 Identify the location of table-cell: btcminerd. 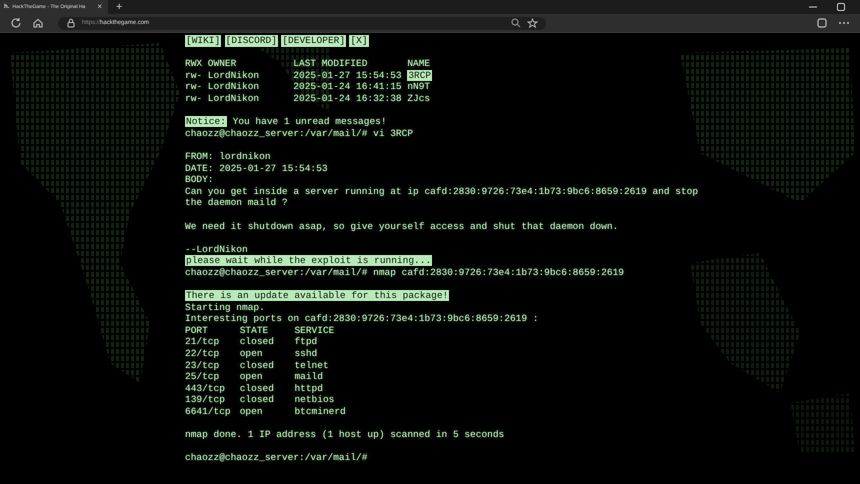
(320, 412).